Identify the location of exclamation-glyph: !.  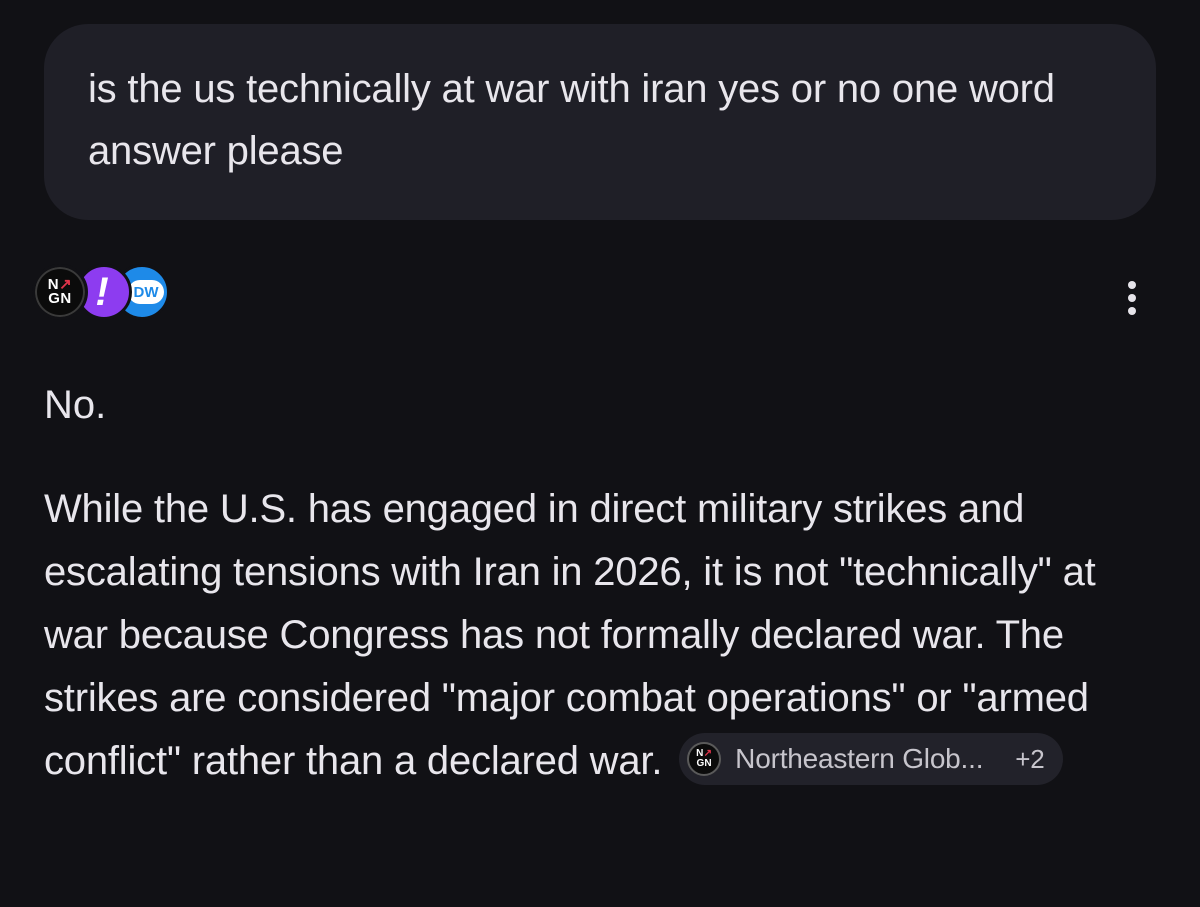
(102, 292).